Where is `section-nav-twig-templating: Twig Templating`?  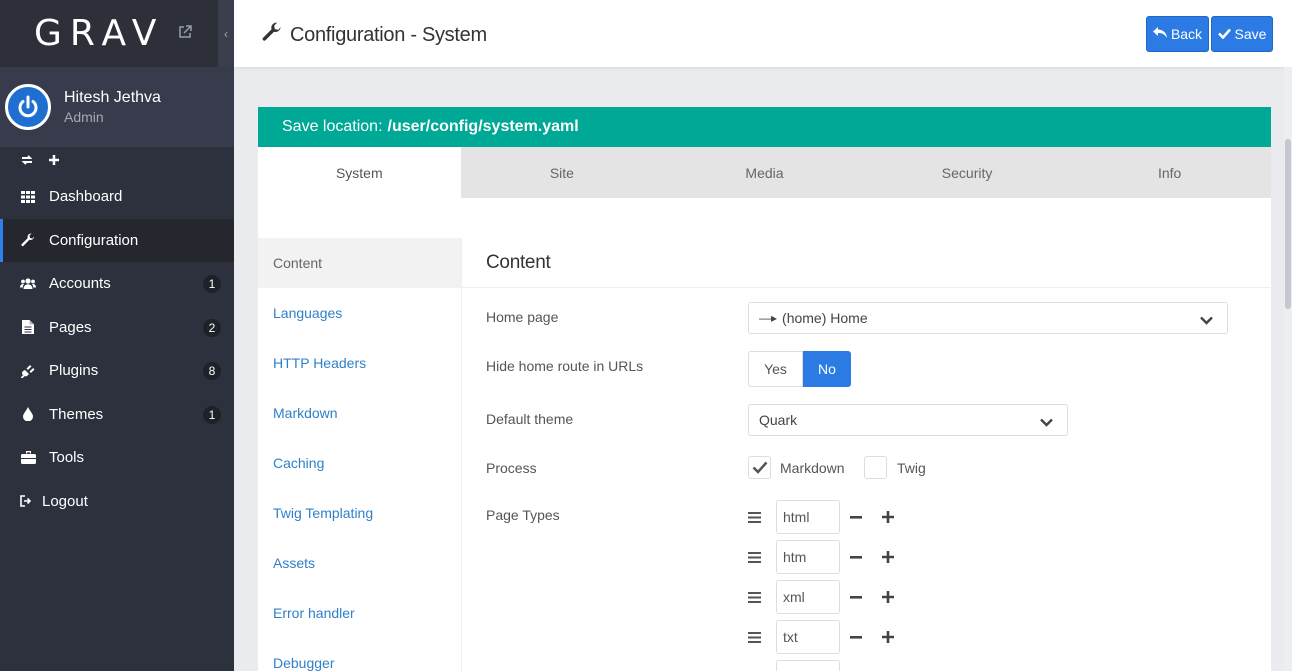
section-nav-twig-templating: Twig Templating is located at coordinates (359, 513).